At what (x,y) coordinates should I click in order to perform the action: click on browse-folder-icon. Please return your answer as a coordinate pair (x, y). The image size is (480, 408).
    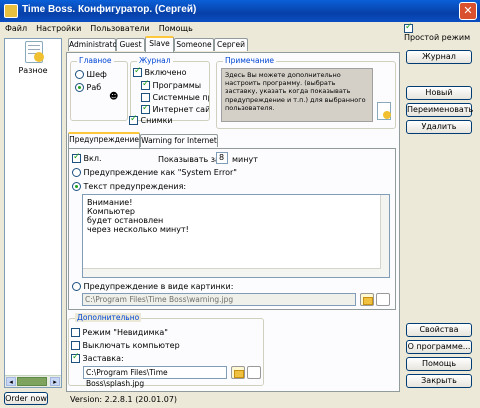
    Looking at the image, I should click on (367, 299).